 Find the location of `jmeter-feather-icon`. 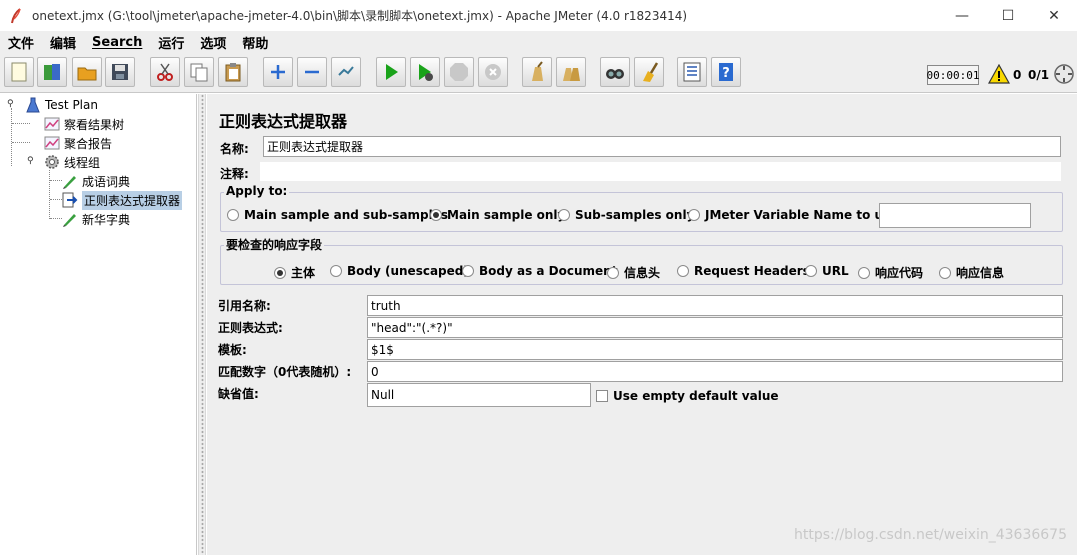

jmeter-feather-icon is located at coordinates (16, 15).